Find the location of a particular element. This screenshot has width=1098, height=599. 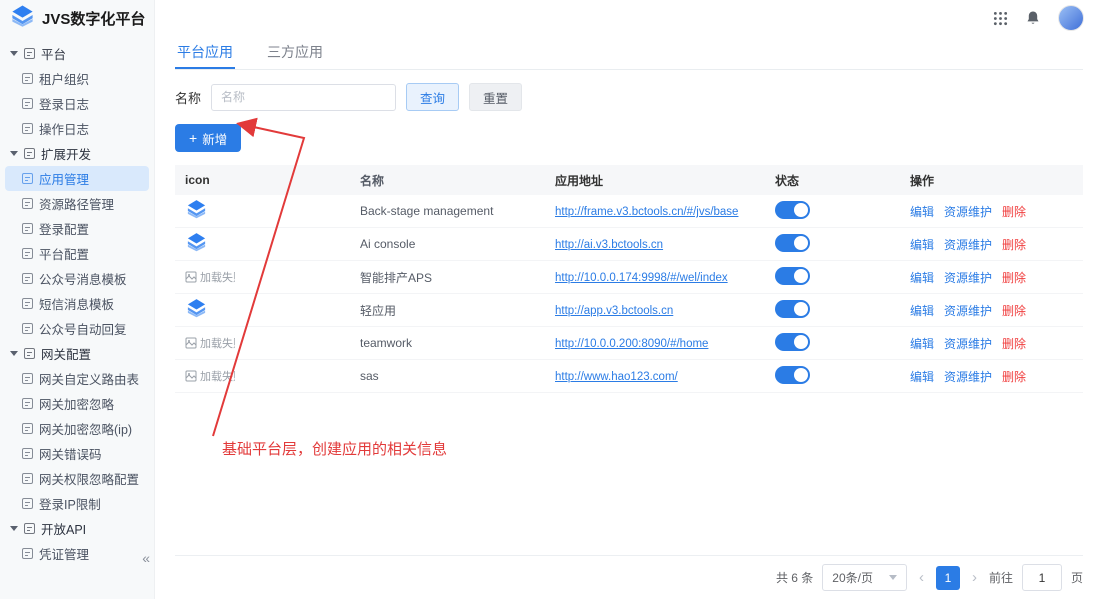

sidebar-item-custom-route-table: 网关自定义路由表 is located at coordinates (77, 378).